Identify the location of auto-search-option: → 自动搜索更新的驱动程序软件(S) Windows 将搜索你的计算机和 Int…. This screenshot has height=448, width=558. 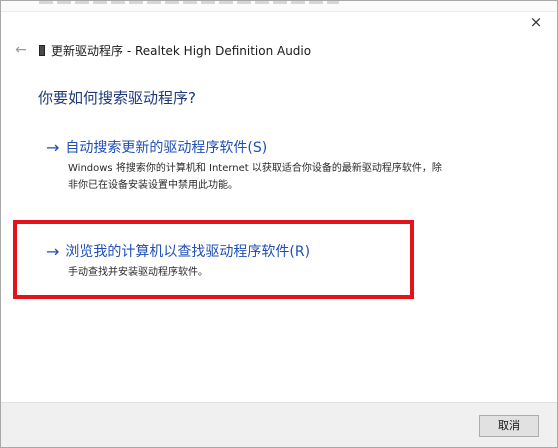
(247, 165).